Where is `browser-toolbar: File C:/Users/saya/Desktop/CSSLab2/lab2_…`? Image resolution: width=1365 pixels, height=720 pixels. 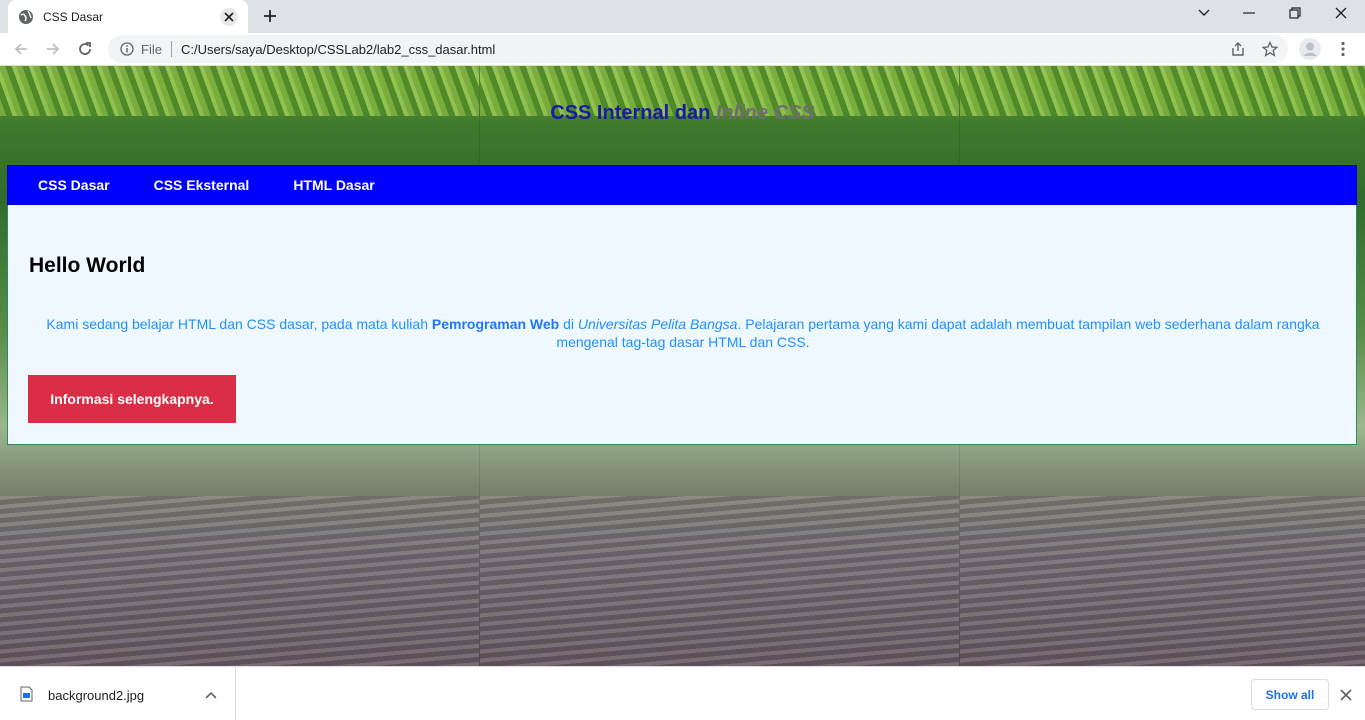
browser-toolbar: File C:/Users/saya/Desktop/CSSLab2/lab2_… is located at coordinates (682, 49).